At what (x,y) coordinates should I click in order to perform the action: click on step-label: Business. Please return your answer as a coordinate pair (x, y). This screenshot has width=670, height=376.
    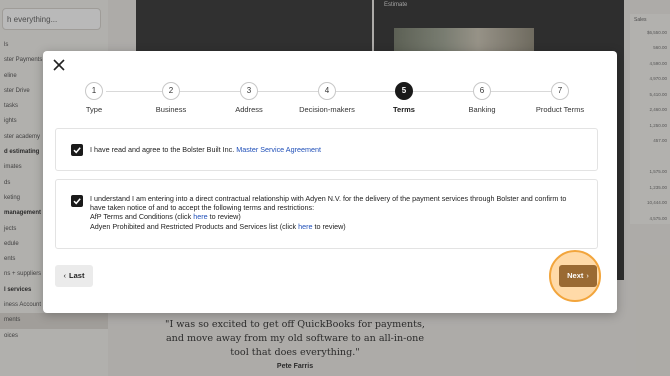
    Looking at the image, I should click on (171, 109).